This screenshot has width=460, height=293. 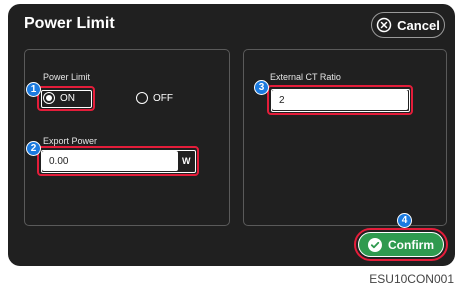 What do you see at coordinates (404, 220) in the screenshot?
I see `callout-badge-4: 4` at bounding box center [404, 220].